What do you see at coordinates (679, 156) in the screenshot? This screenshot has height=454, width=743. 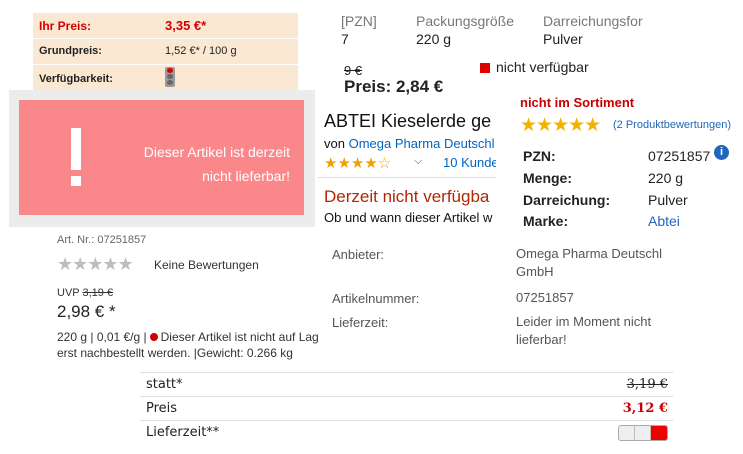 I see `pzn-value: 07251857` at bounding box center [679, 156].